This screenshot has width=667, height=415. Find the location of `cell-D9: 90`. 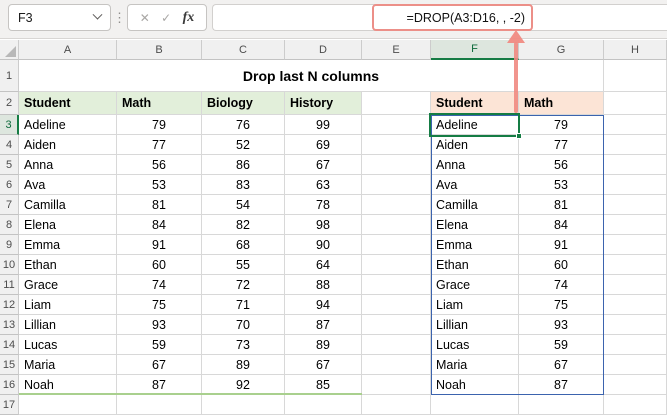

cell-D9: 90 is located at coordinates (323, 245).